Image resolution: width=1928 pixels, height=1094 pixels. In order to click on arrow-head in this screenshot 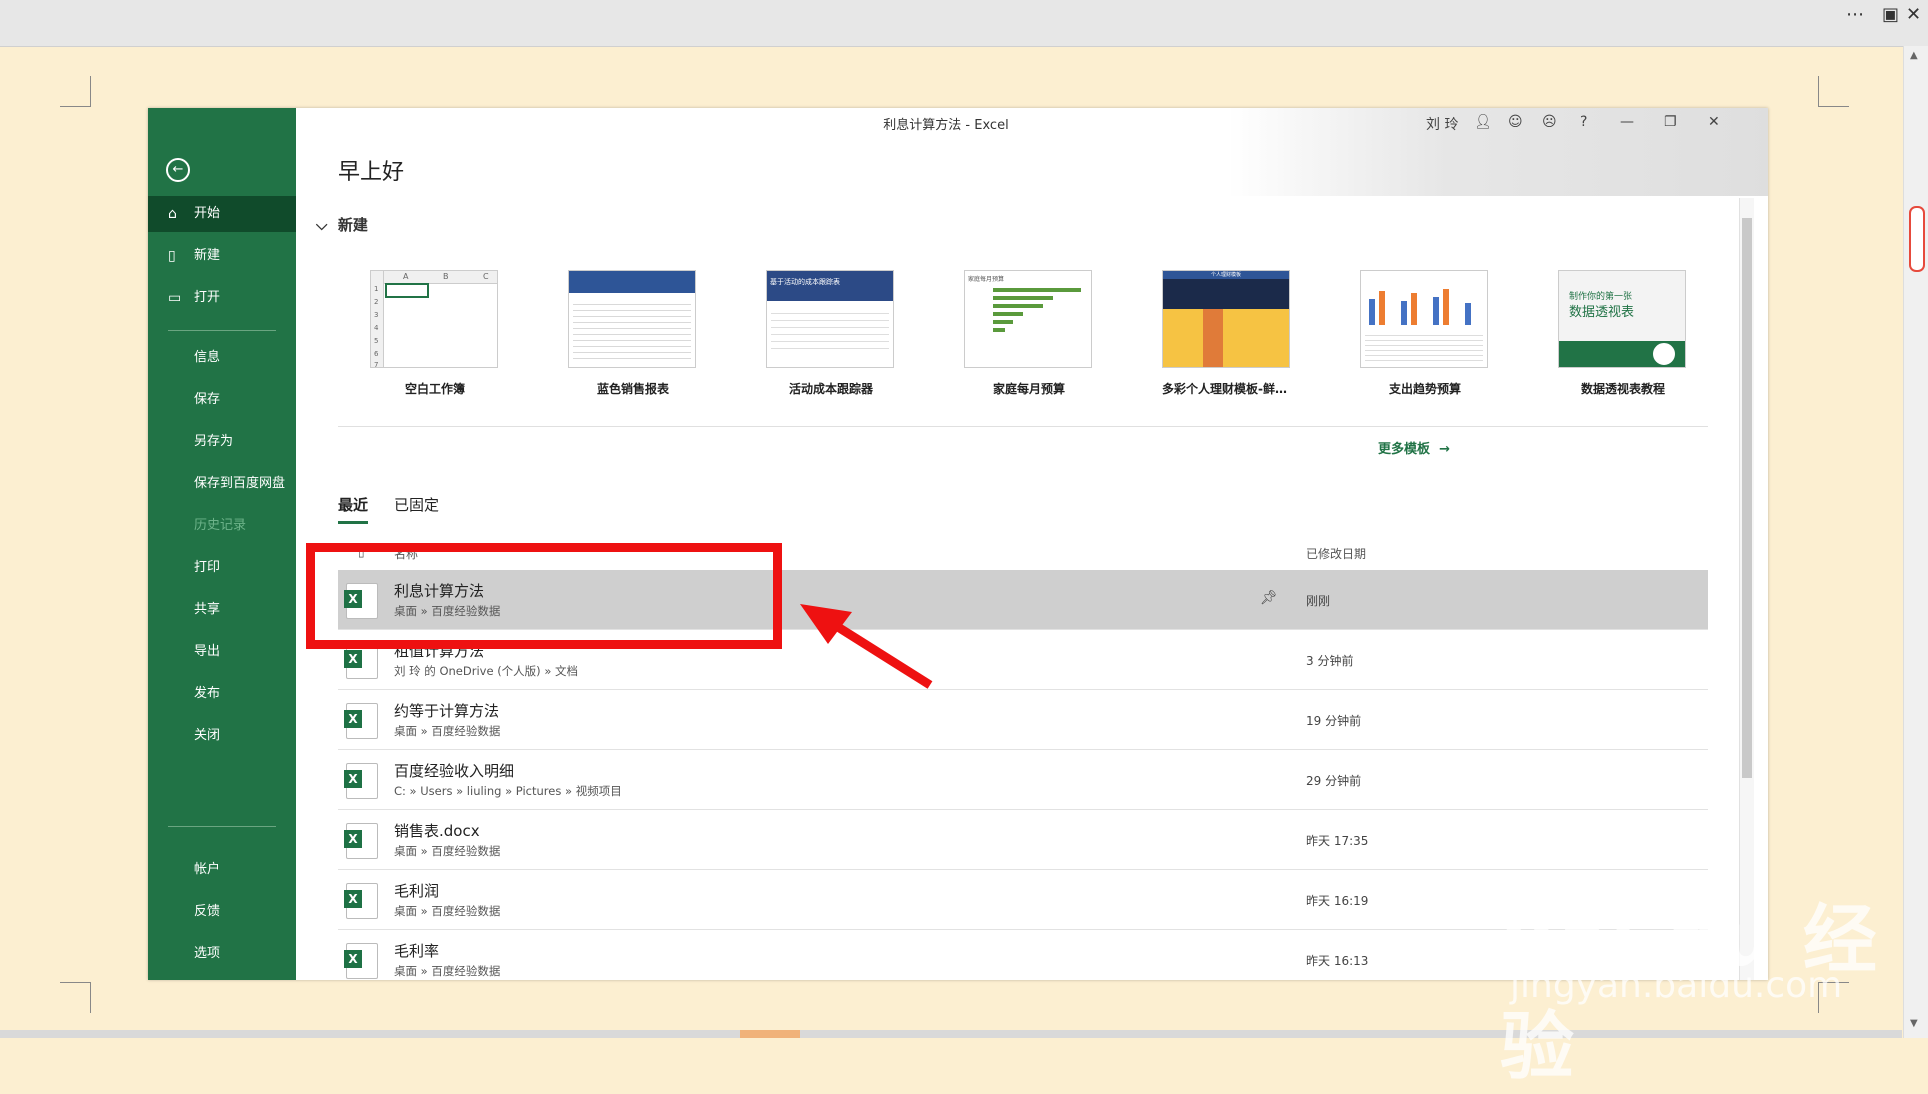, I will do `click(826, 624)`.